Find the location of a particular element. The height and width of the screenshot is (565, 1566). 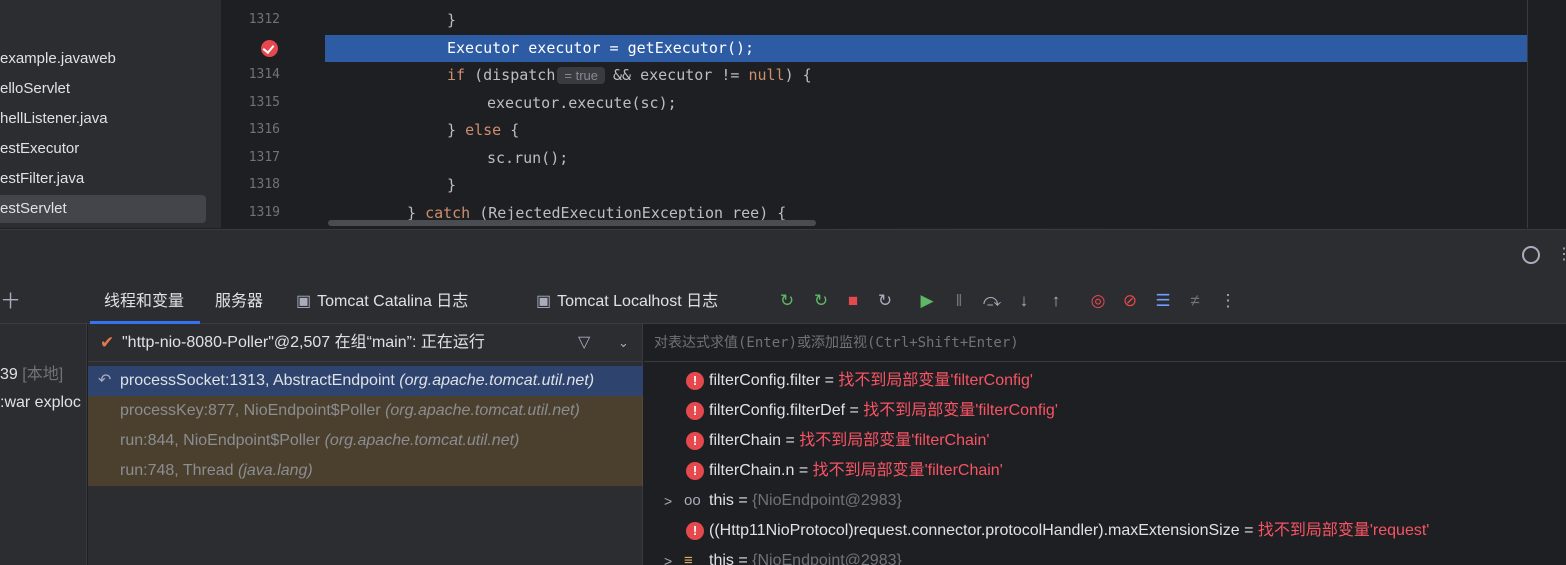

view-breakpoints-icon: ◎ is located at coordinates (1098, 301).